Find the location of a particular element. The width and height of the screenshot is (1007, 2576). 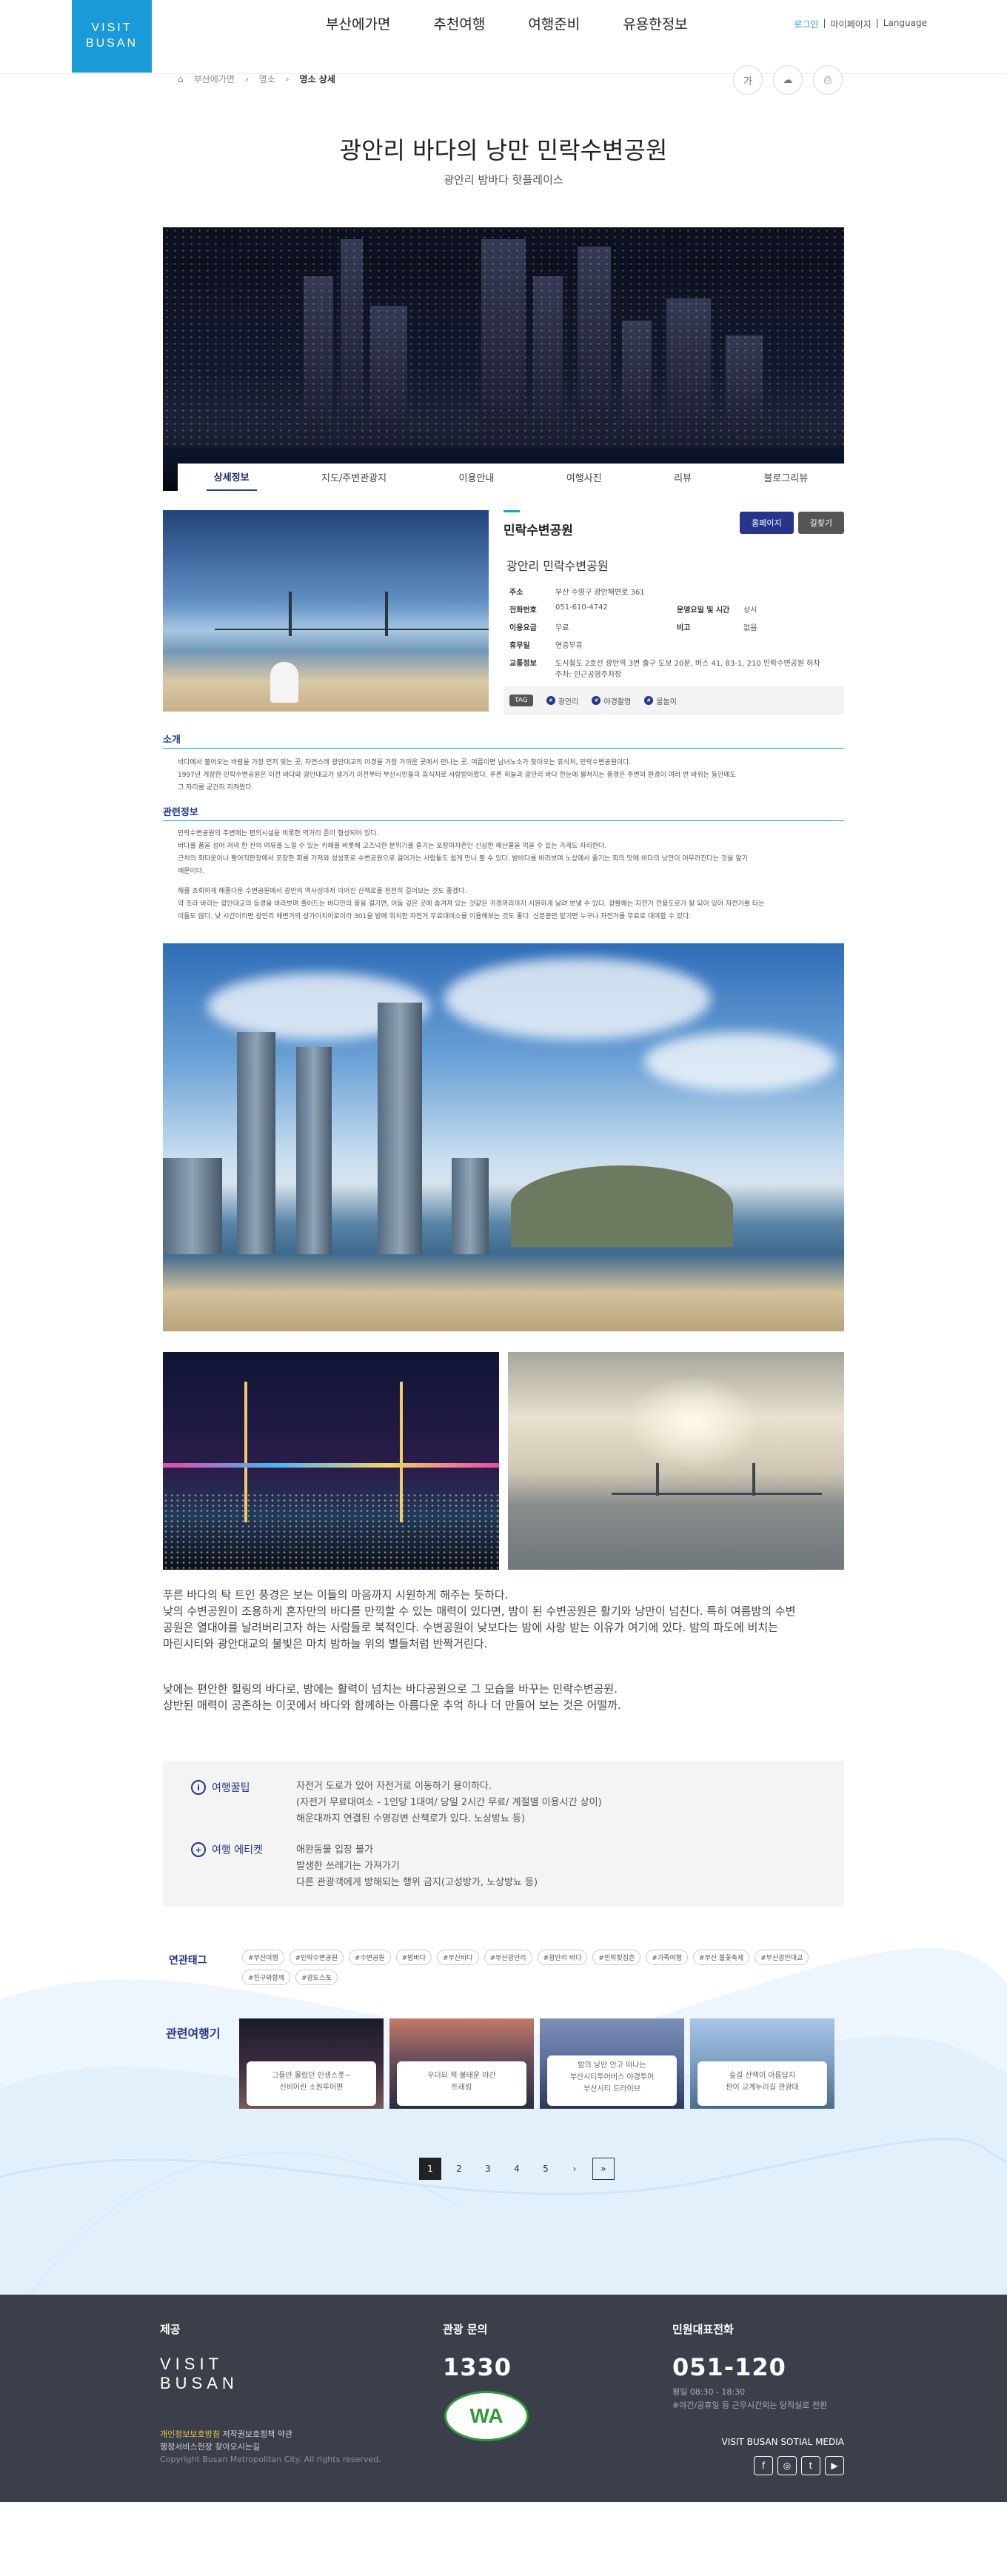

tag-chip: #민락수변공원 is located at coordinates (316, 1958).